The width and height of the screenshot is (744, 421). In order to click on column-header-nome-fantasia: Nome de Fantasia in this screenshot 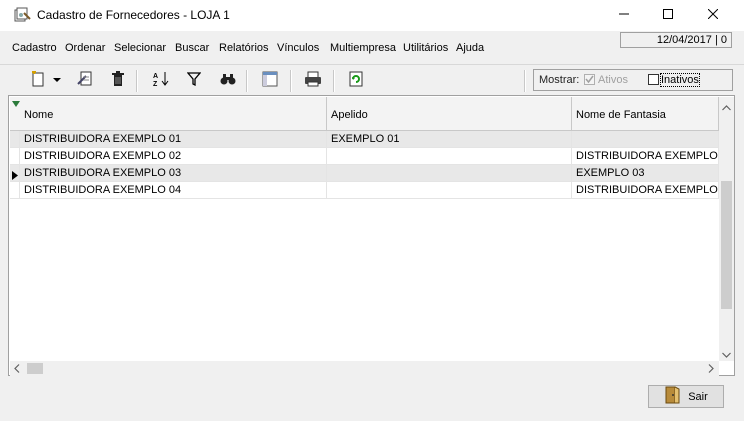, I will do `click(645, 114)`.